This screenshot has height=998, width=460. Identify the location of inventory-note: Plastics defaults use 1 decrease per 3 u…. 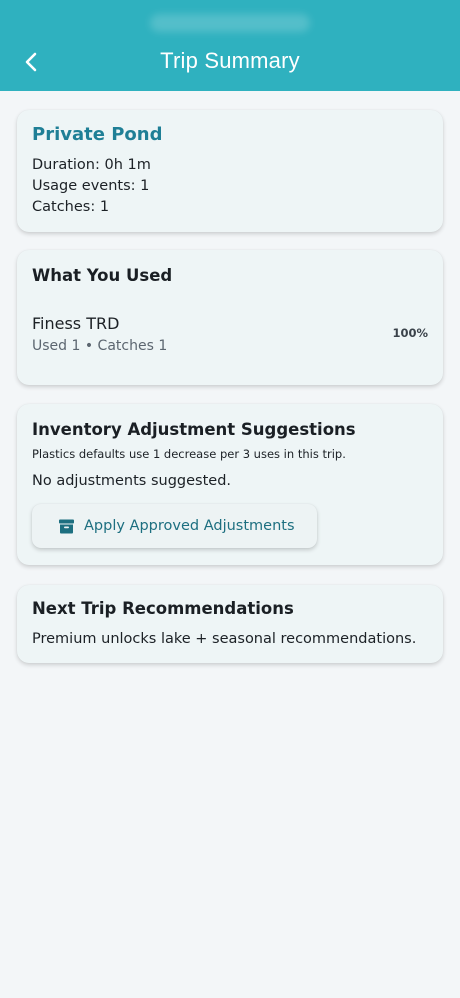
(189, 454).